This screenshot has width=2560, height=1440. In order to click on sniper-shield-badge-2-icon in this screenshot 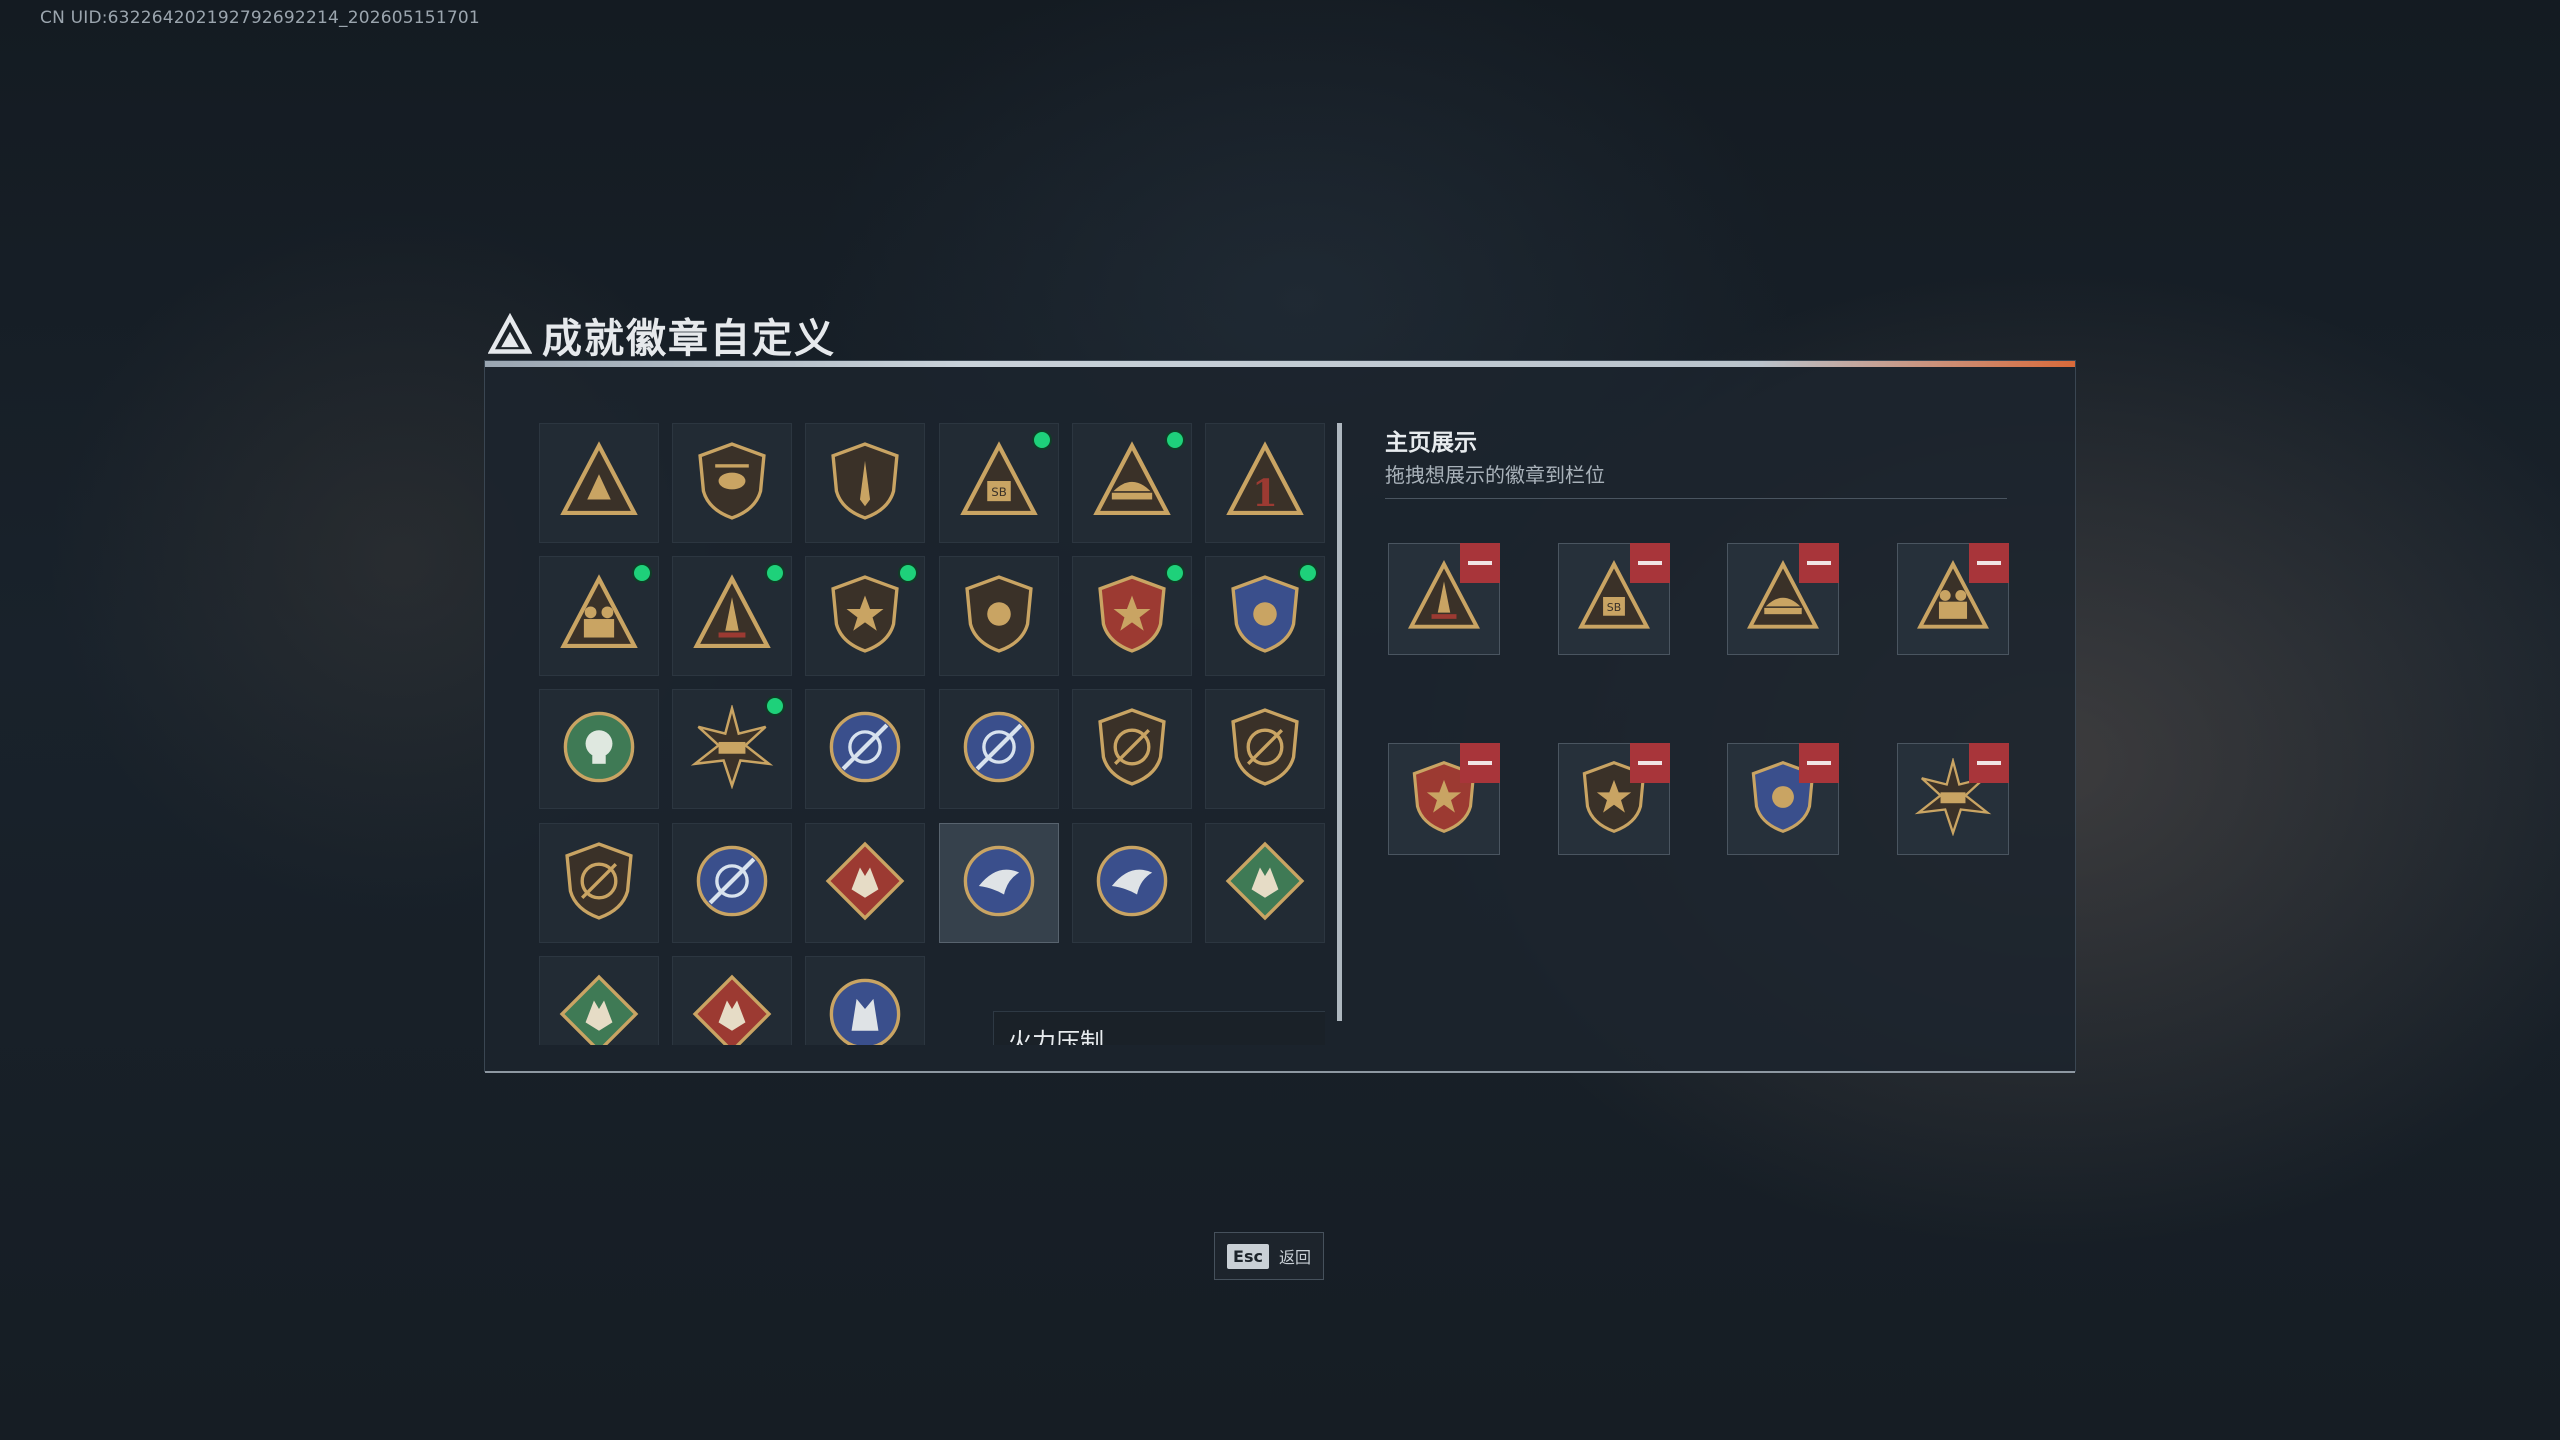, I will do `click(1265, 749)`.